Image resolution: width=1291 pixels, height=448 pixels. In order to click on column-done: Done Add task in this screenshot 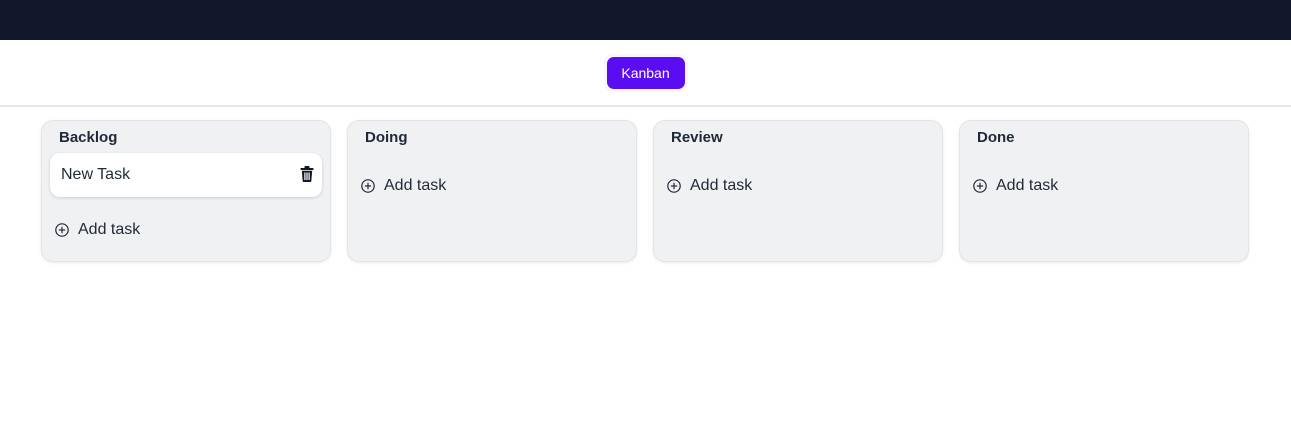, I will do `click(1104, 191)`.